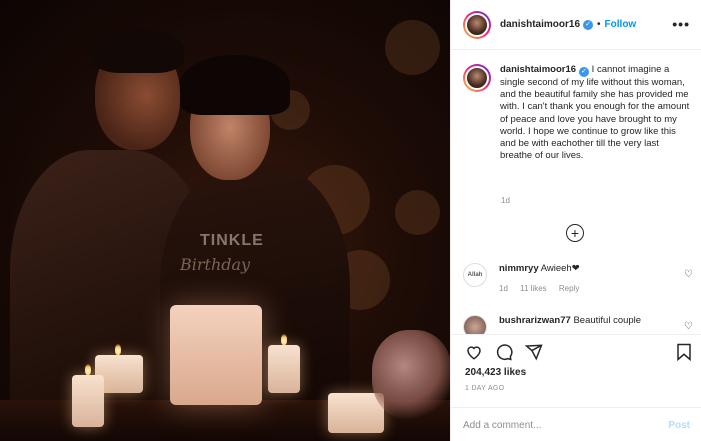  I want to click on heart-icon, so click(474, 352).